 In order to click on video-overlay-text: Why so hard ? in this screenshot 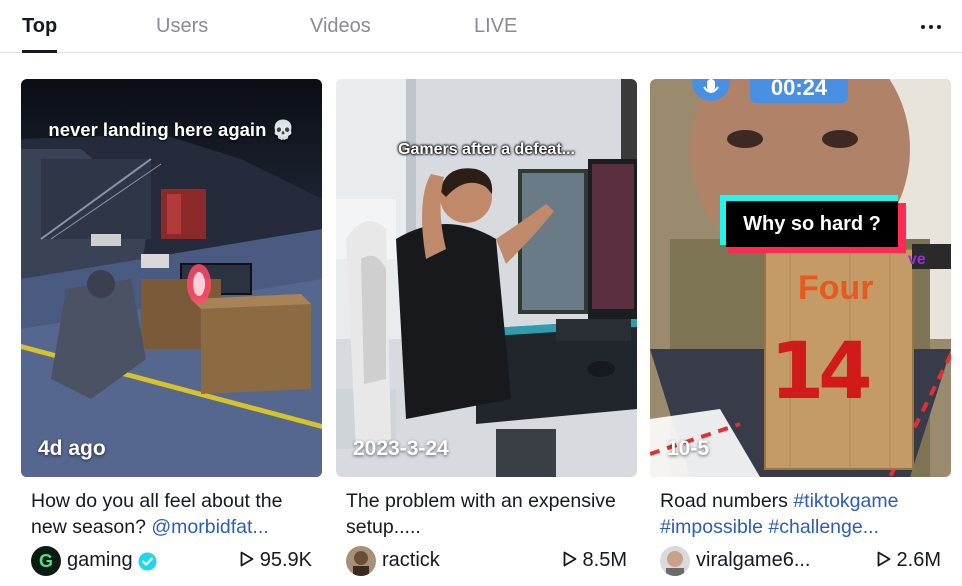, I will do `click(812, 224)`.